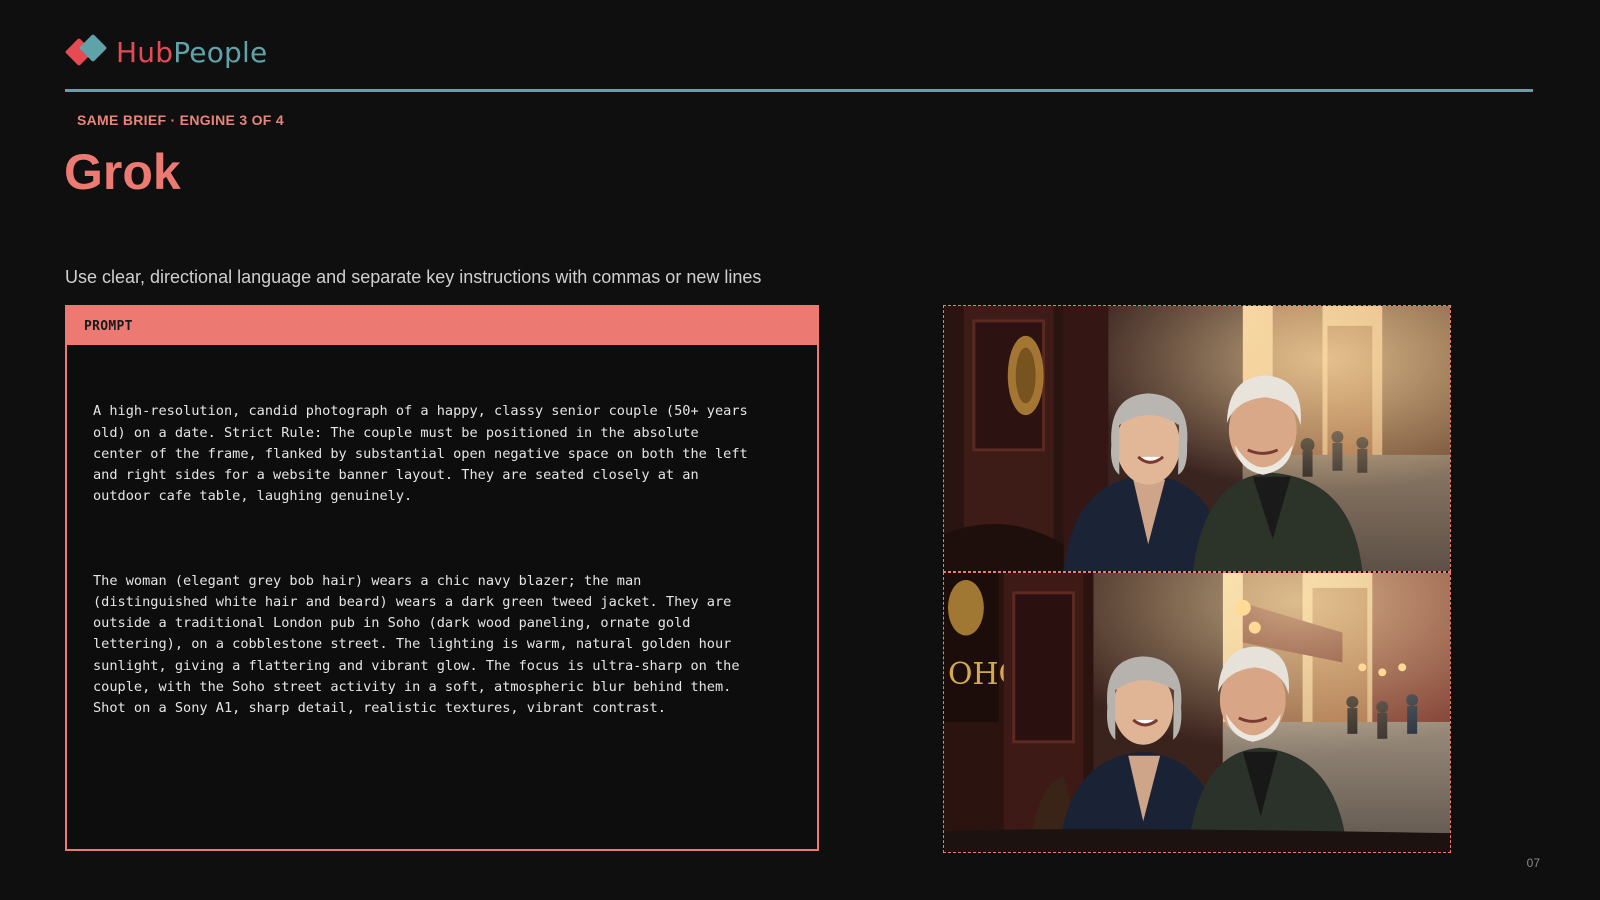  I want to click on generated-image-2: OHO, so click(1197, 712).